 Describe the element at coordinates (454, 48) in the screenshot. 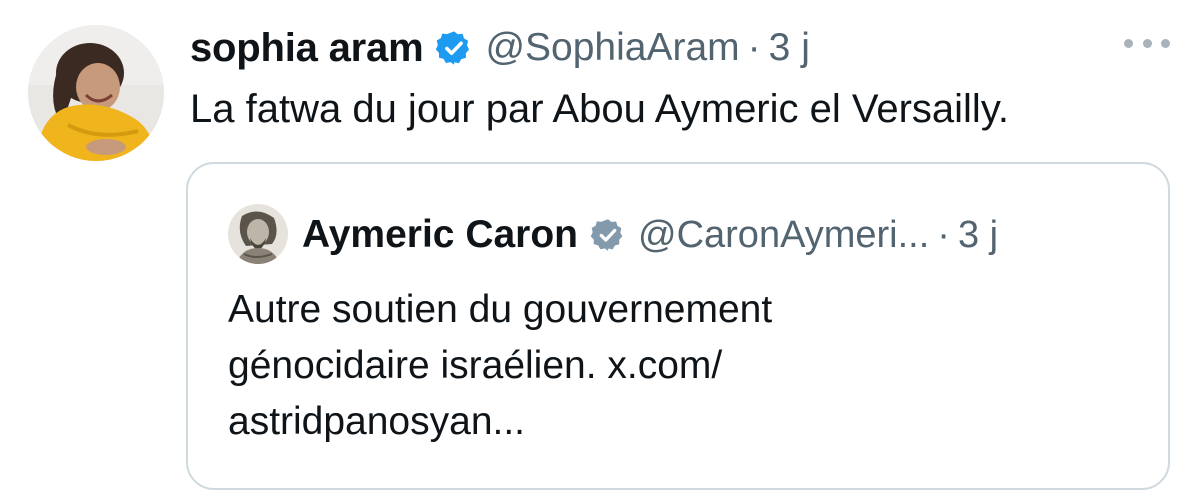

I see `verified-badge-icon` at that location.